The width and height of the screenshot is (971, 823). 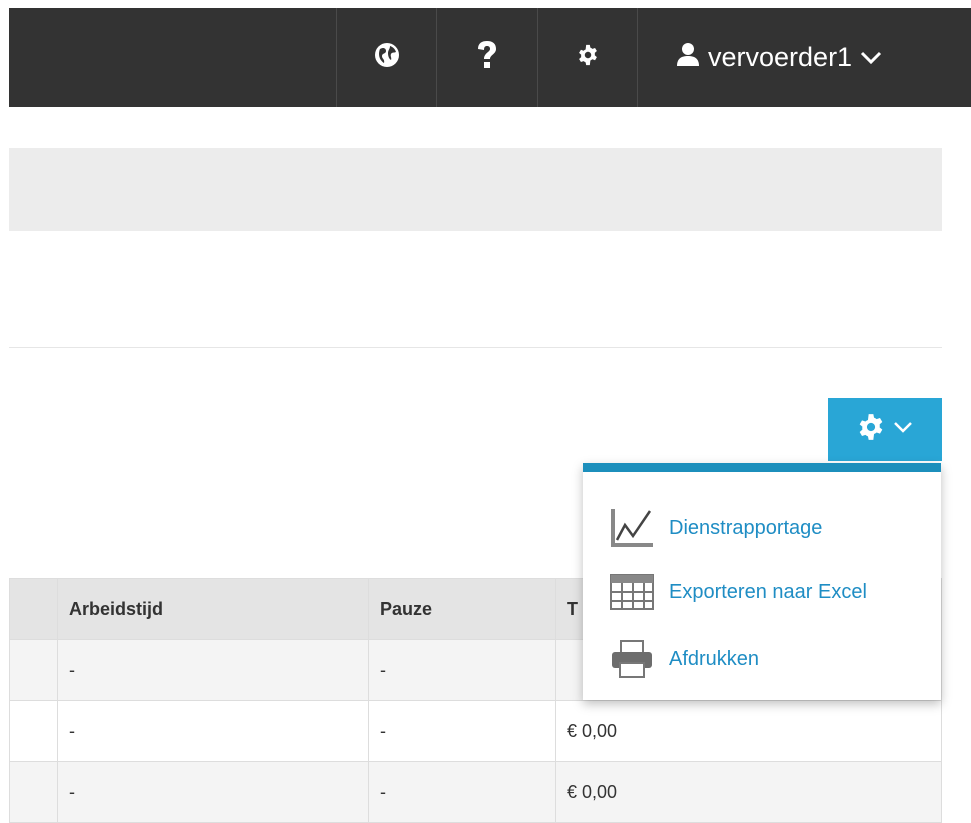 I want to click on help-button, so click(x=486, y=57).